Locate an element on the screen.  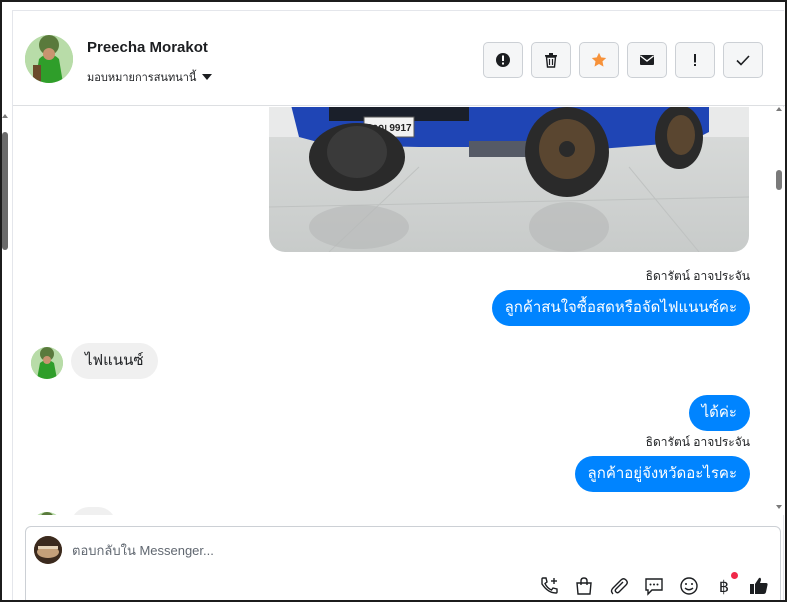
header-actions is located at coordinates (623, 60).